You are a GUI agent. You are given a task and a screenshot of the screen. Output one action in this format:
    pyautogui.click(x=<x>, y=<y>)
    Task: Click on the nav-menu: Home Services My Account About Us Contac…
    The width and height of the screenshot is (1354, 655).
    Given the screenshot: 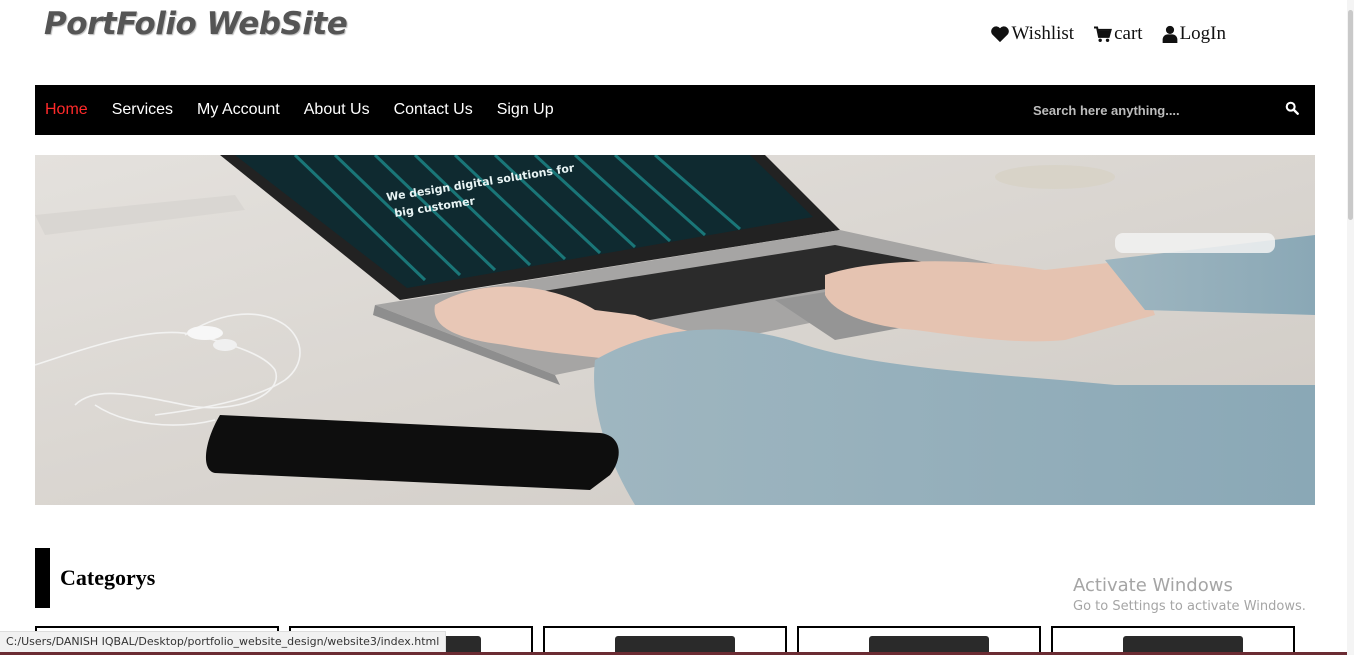 What is the action you would take?
    pyautogui.click(x=299, y=110)
    